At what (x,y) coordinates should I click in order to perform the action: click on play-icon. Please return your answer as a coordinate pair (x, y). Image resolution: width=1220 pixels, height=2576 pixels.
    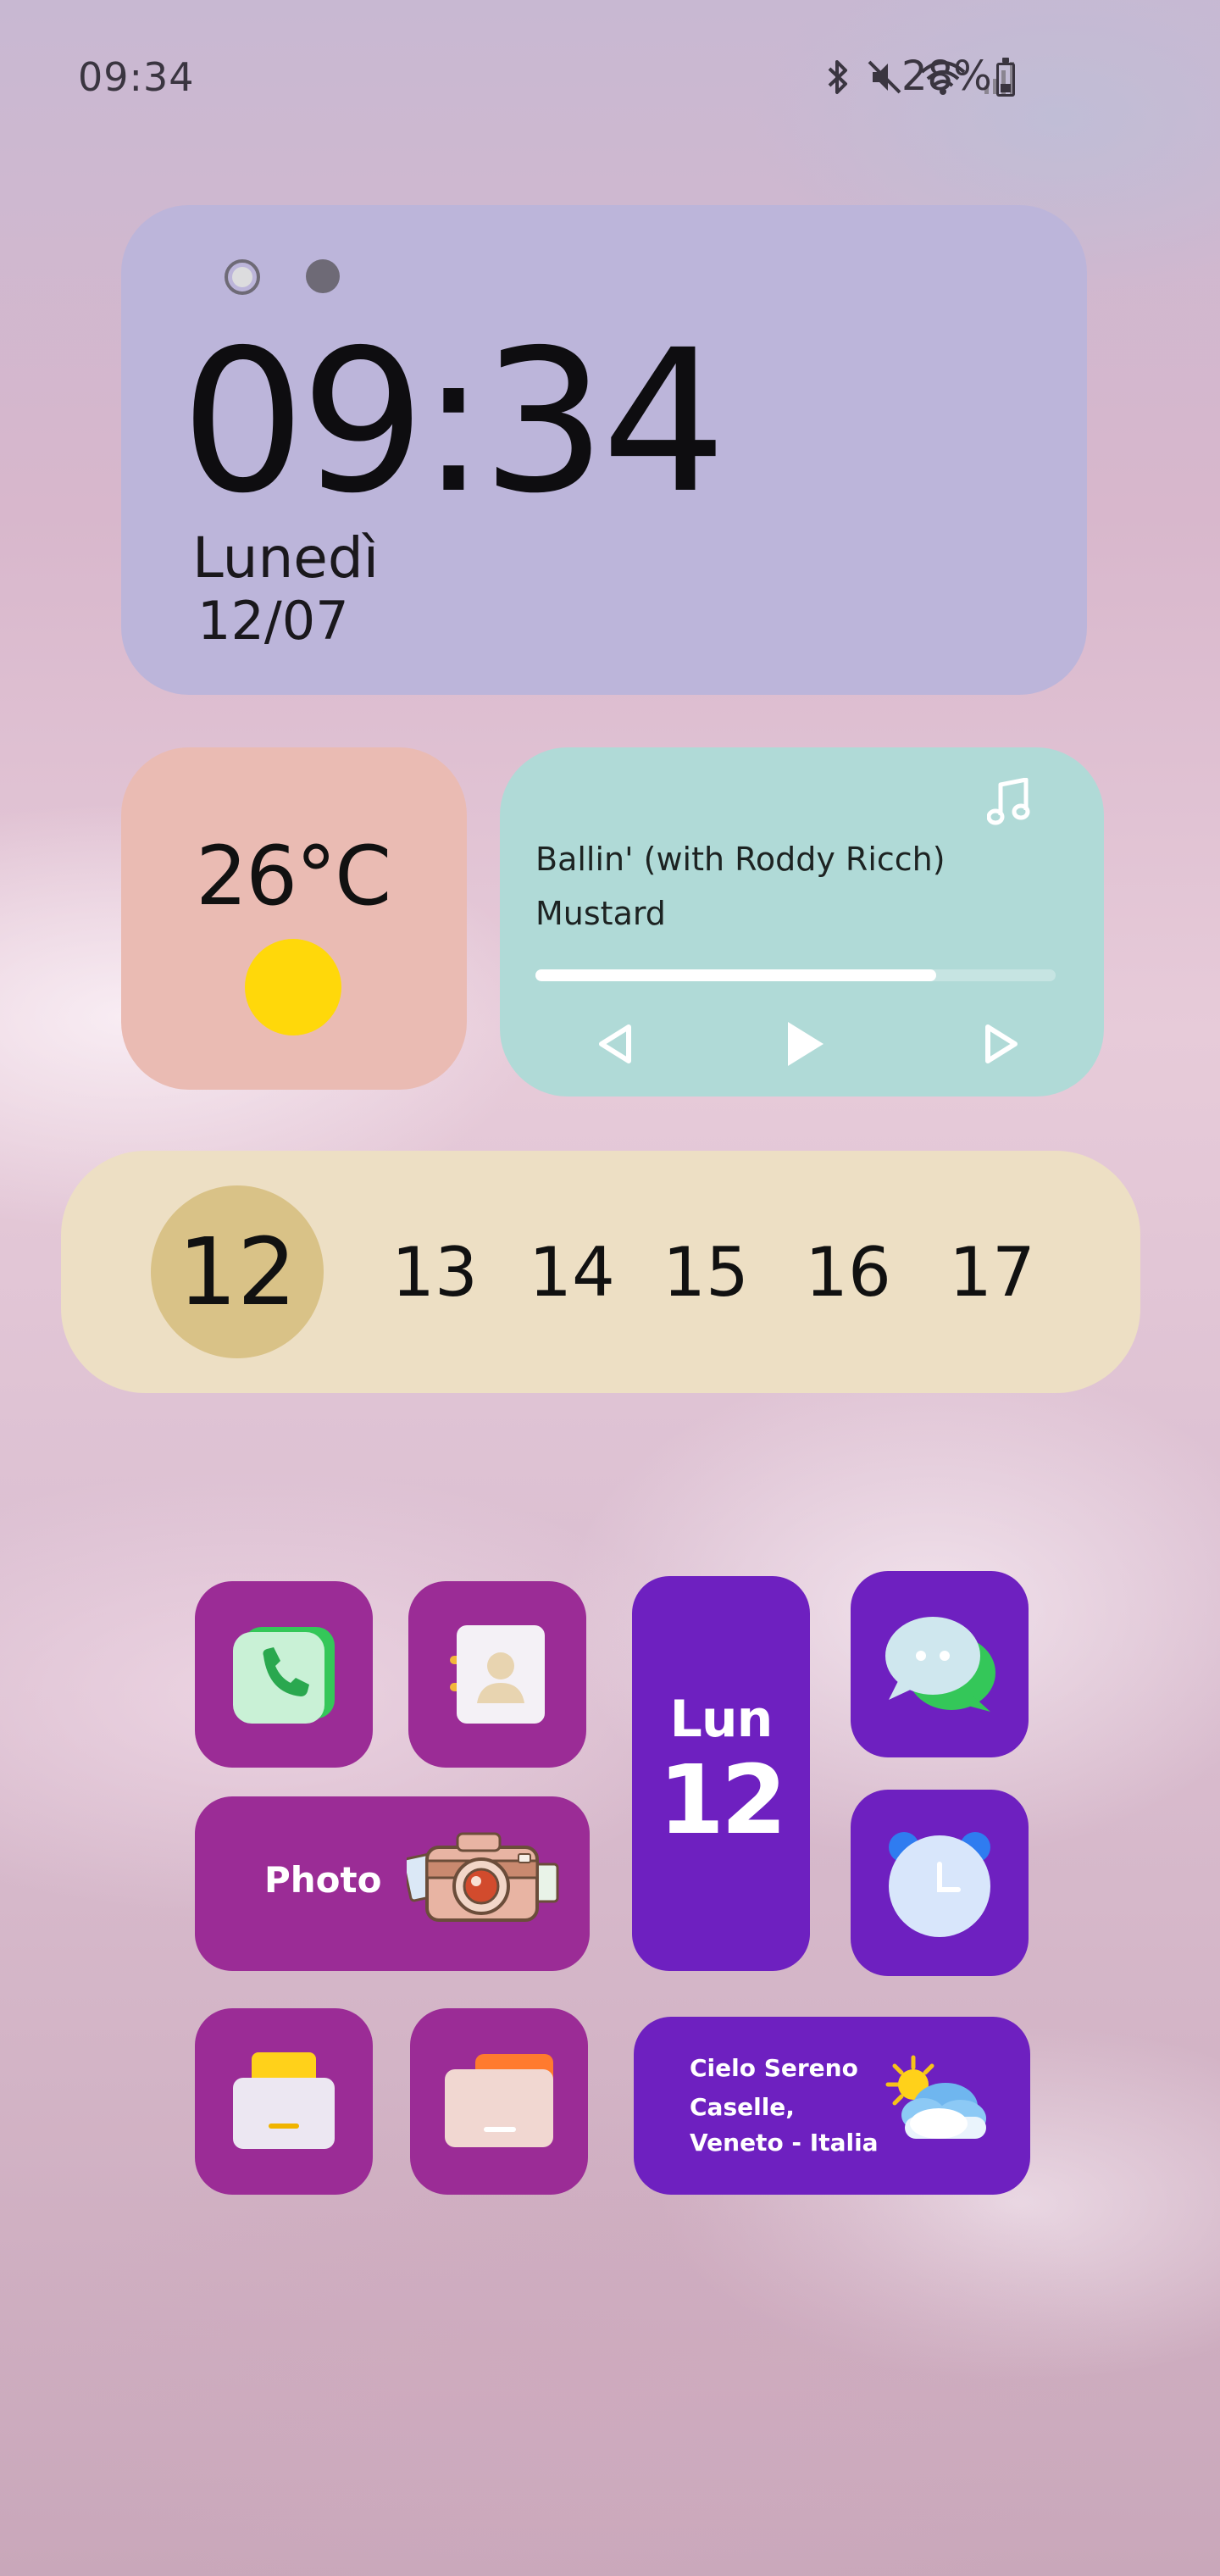
    Looking at the image, I should click on (806, 1044).